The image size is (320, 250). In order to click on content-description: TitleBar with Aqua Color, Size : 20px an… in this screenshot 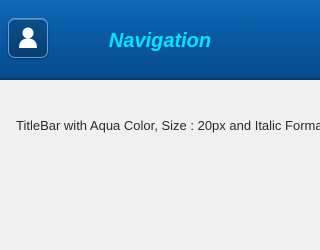, I will do `click(168, 125)`.